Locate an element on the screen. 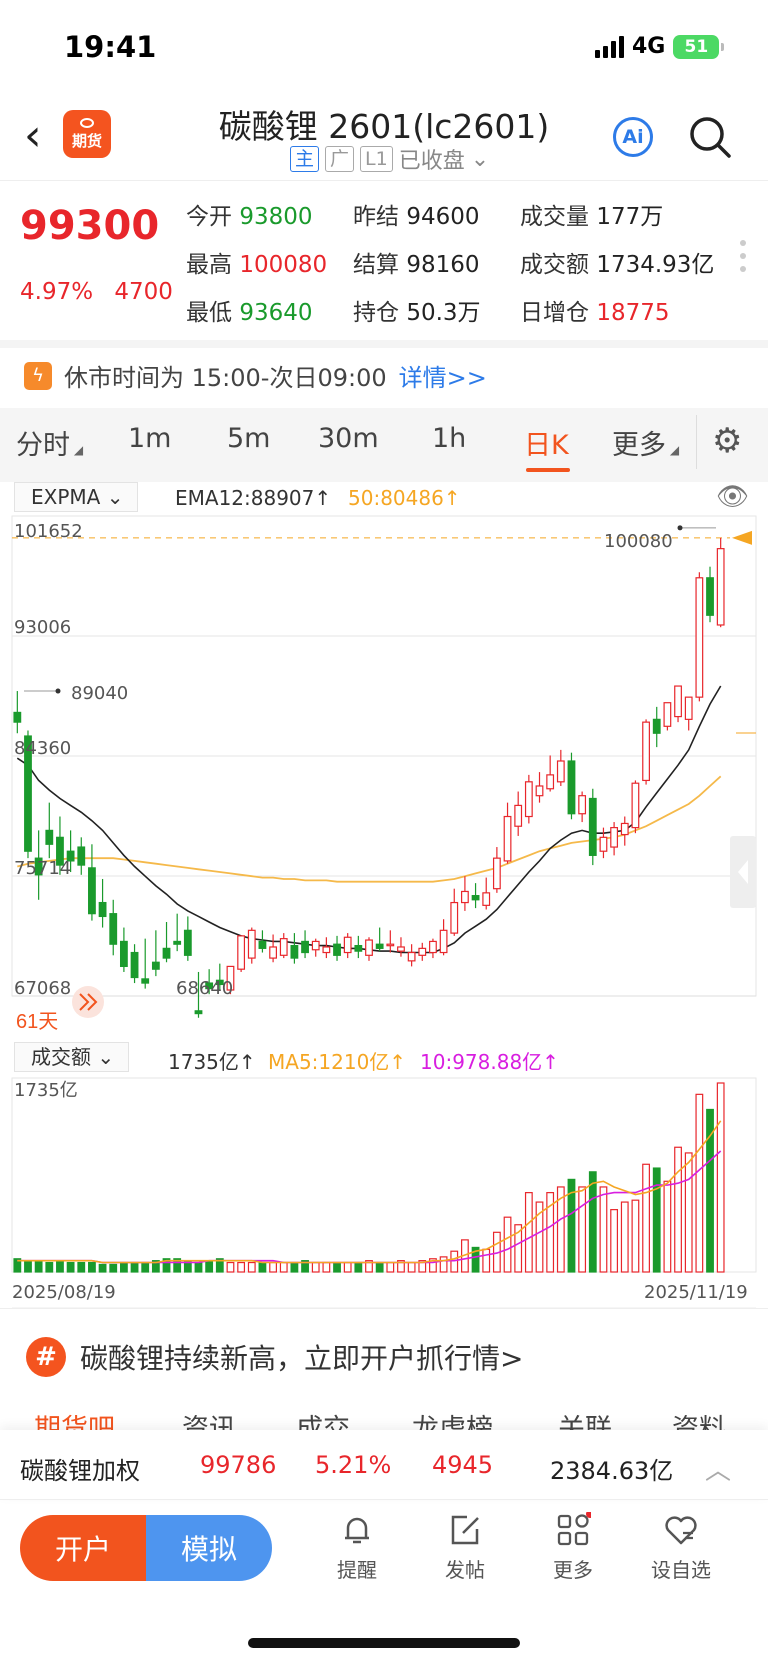 The height and width of the screenshot is (1663, 768). tab-news: 资讯 is located at coordinates (209, 1419).